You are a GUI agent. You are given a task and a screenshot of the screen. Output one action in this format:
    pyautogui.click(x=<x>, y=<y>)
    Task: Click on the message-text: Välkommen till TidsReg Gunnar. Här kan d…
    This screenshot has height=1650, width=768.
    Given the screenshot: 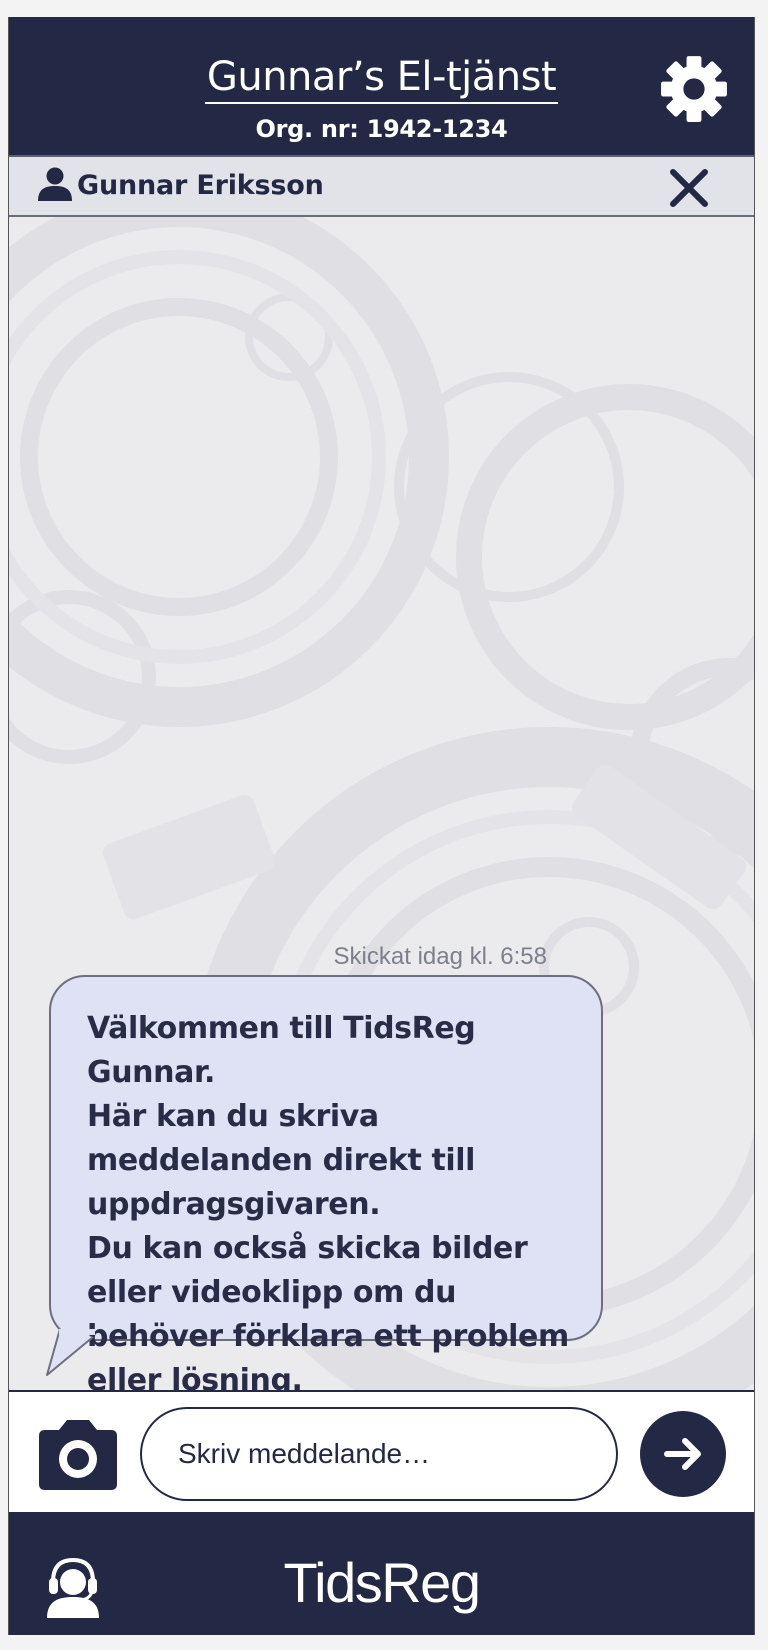 What is the action you would take?
    pyautogui.click(x=328, y=1200)
    